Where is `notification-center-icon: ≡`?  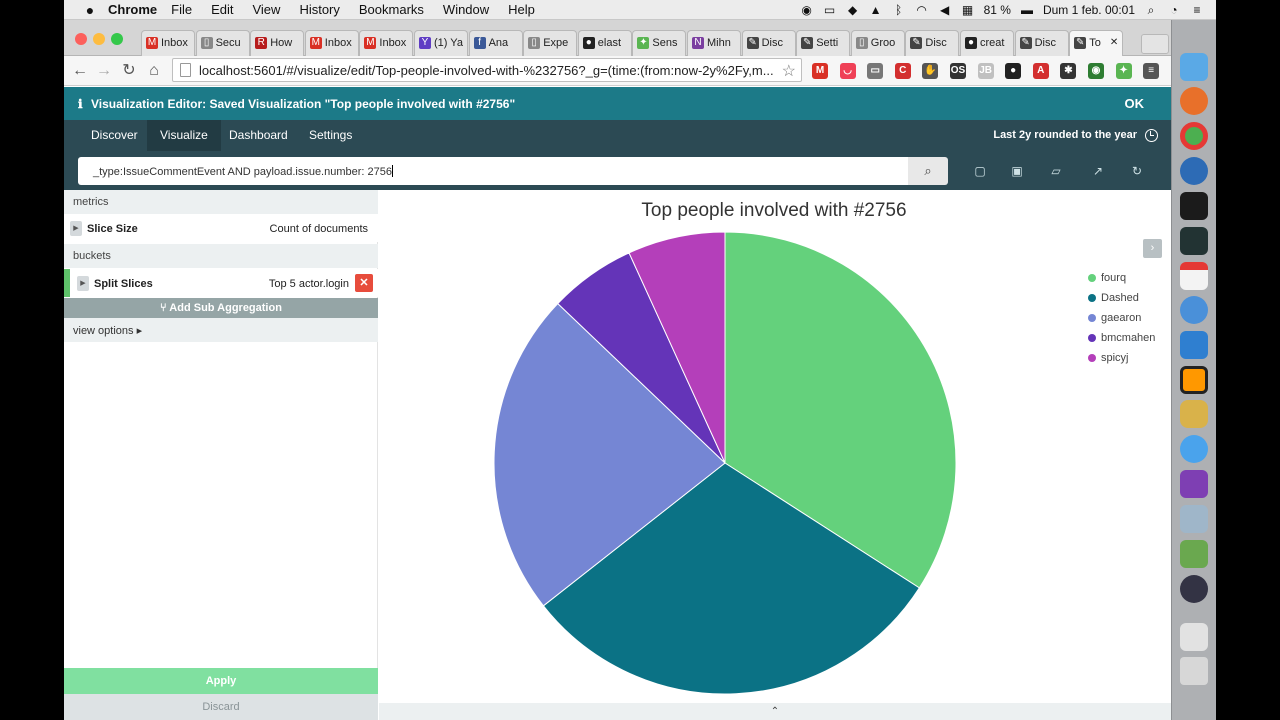
notification-center-icon: ≡ is located at coordinates (1197, 10).